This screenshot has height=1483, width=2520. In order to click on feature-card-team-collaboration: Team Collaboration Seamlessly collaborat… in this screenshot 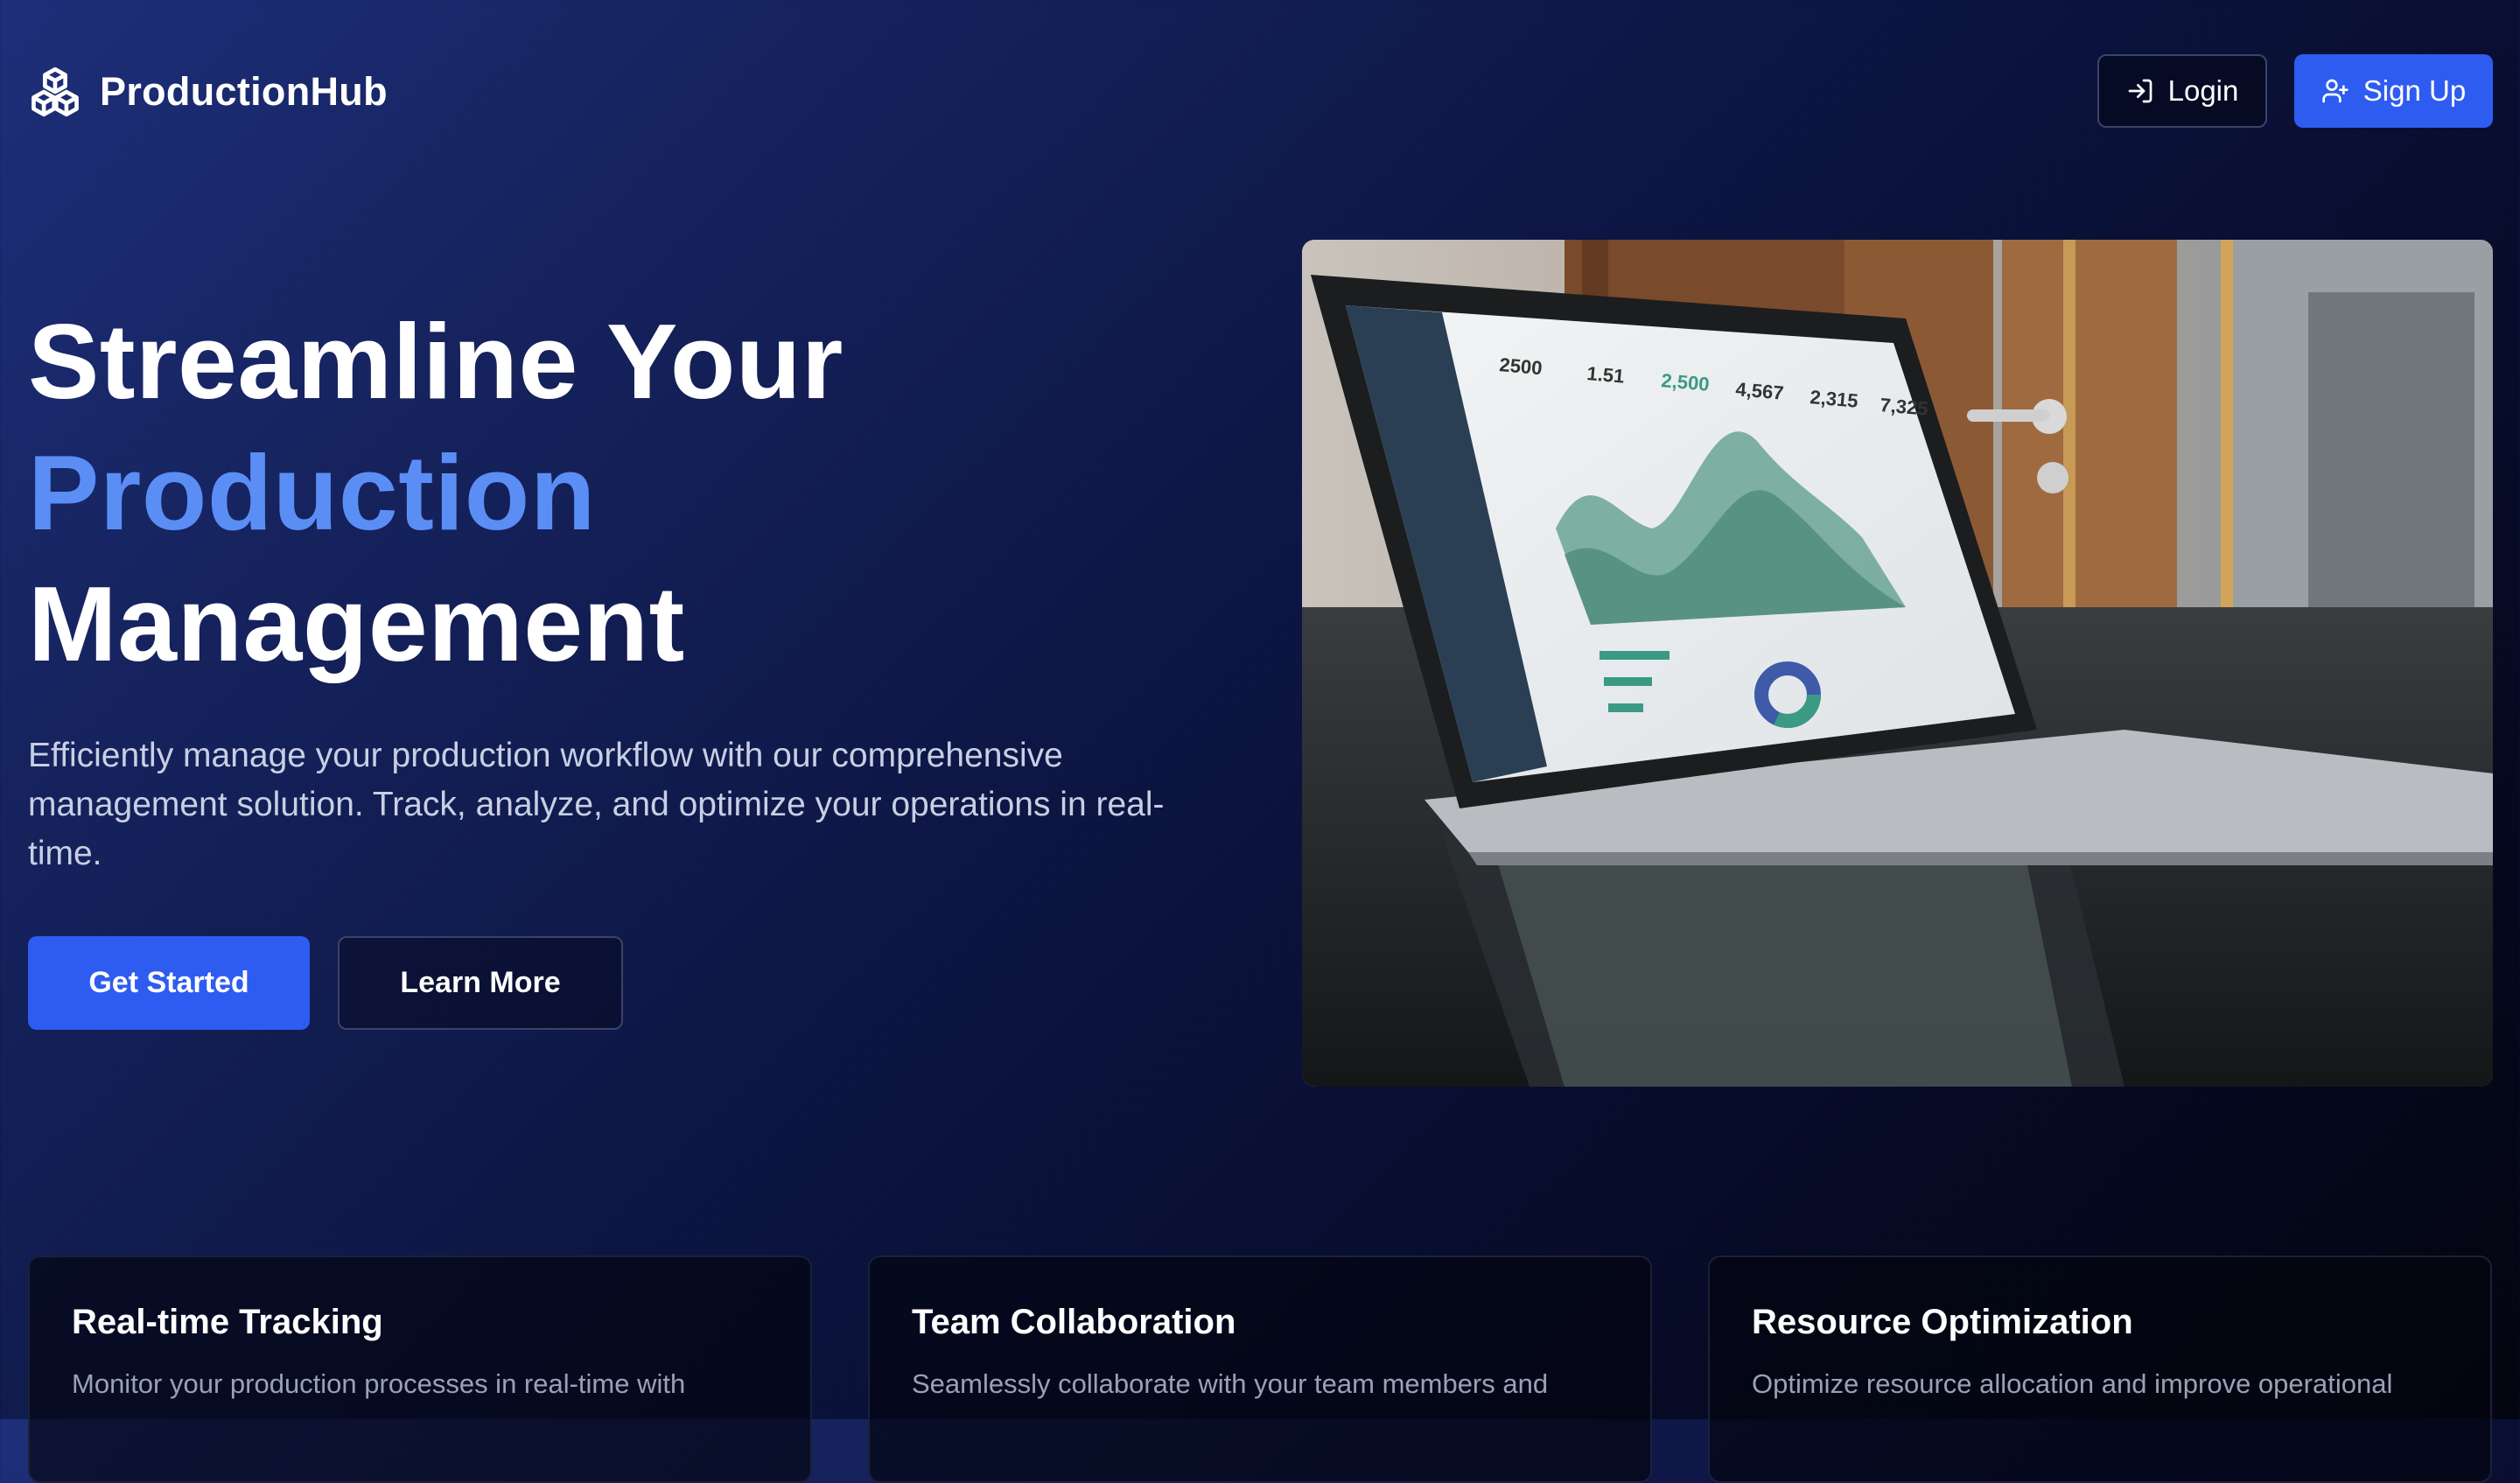, I will do `click(1260, 1369)`.